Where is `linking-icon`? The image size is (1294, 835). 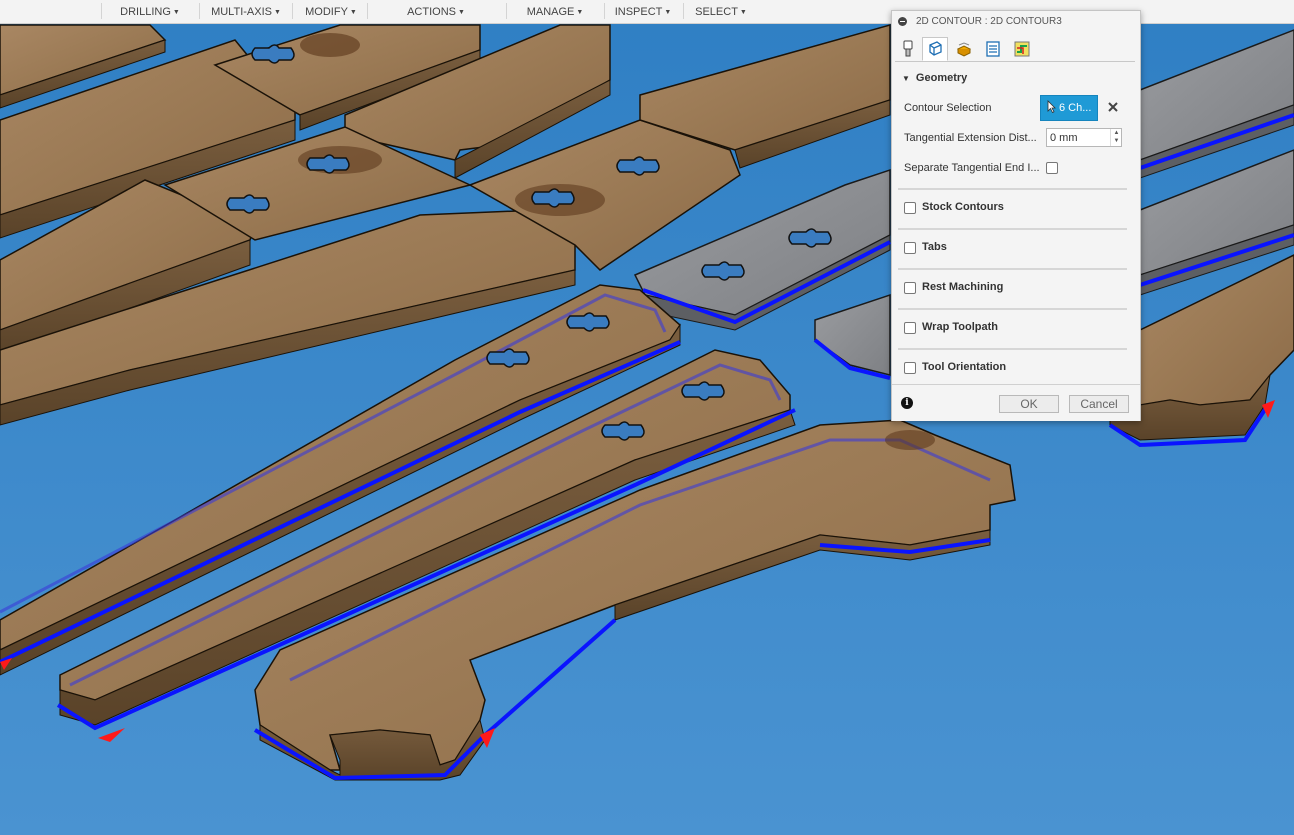
linking-icon is located at coordinates (1022, 49).